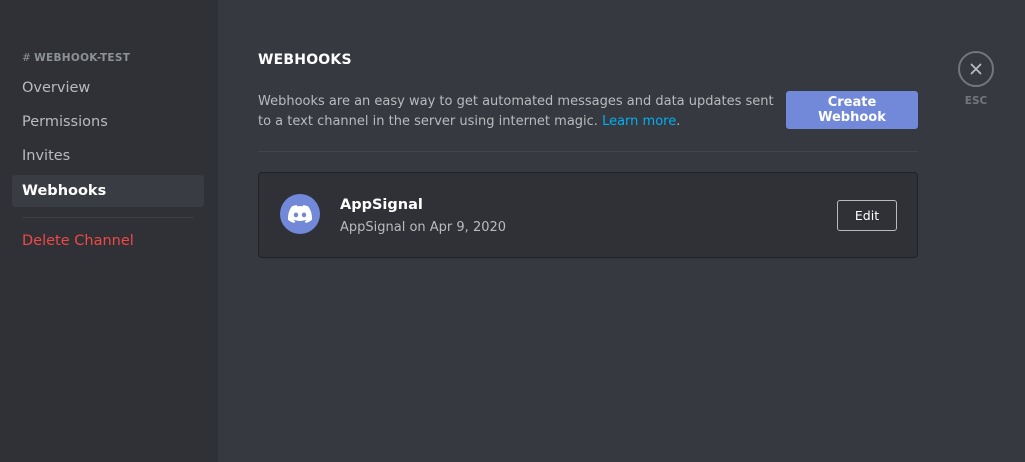  I want to click on close-control: ESC, so click(976, 81).